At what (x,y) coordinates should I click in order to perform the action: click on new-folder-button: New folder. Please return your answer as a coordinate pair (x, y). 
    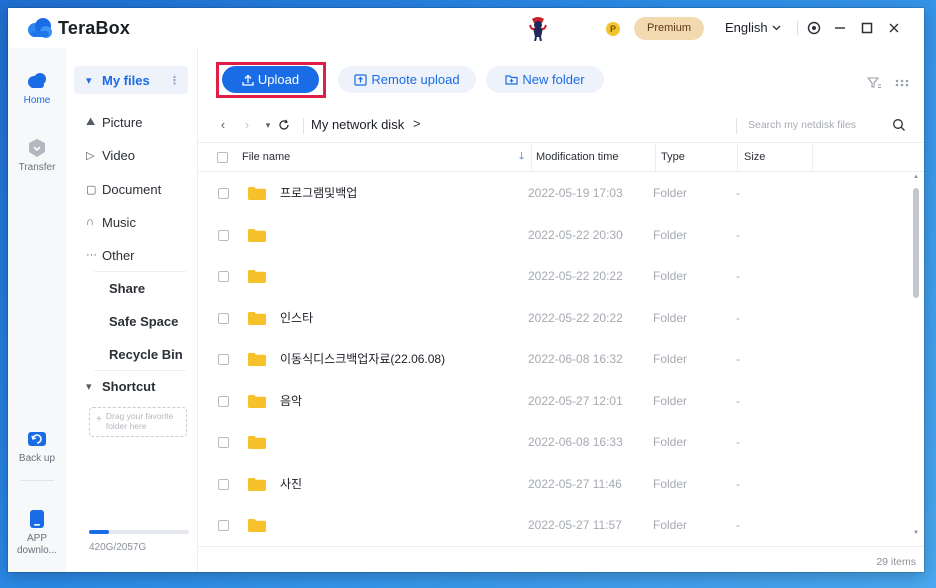
    Looking at the image, I should click on (545, 79).